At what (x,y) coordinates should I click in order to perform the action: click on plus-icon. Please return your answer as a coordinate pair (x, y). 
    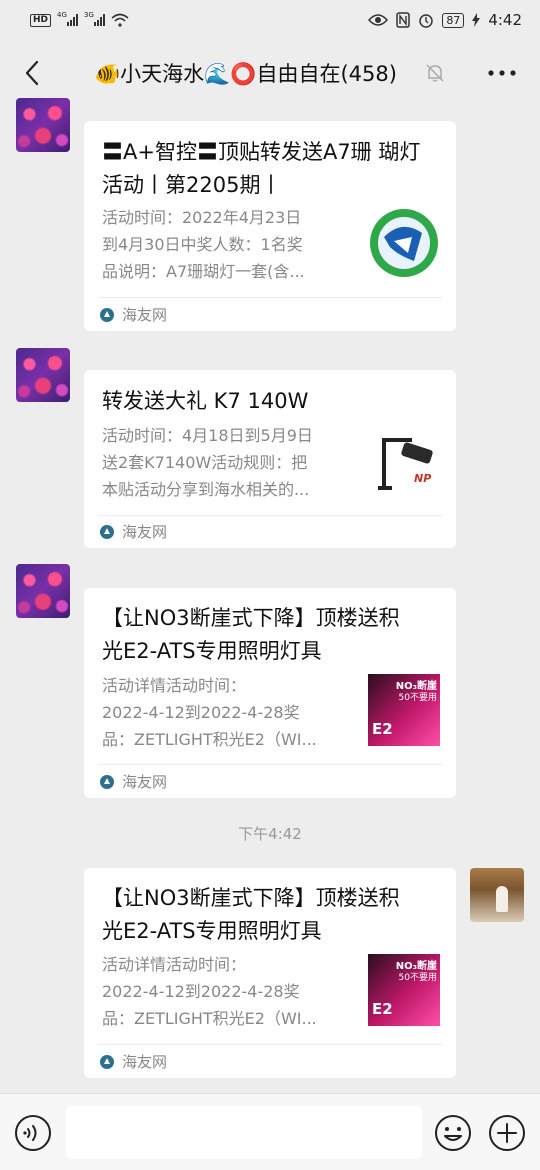
    Looking at the image, I should click on (507, 1133).